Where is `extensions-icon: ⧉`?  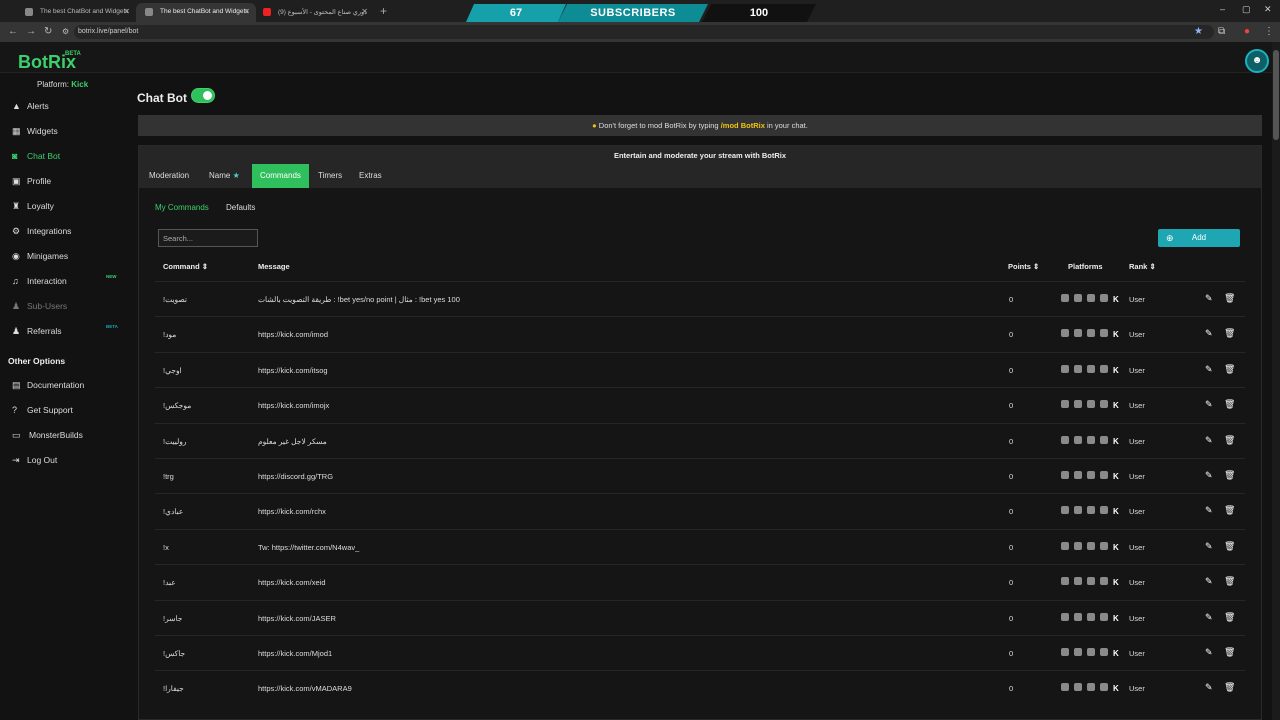 extensions-icon: ⧉ is located at coordinates (1221, 31).